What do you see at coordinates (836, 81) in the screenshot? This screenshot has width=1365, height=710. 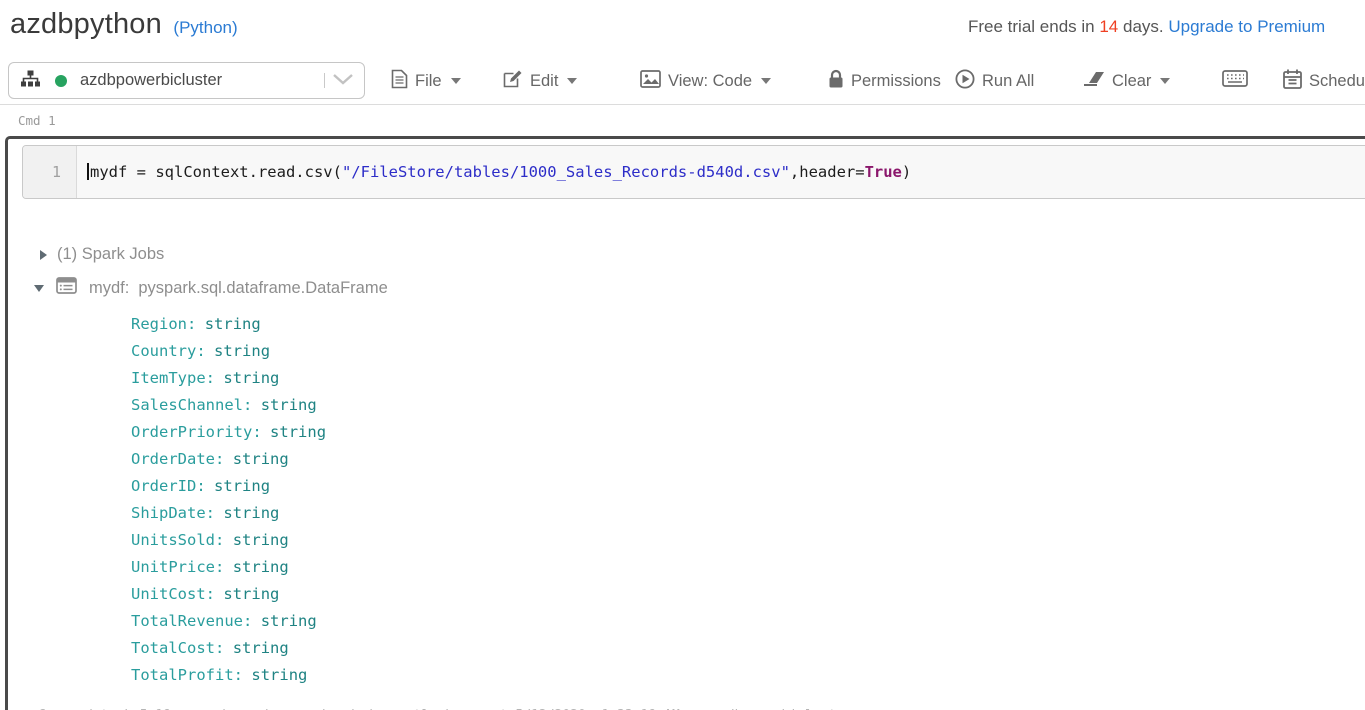 I see `lock-icon` at bounding box center [836, 81].